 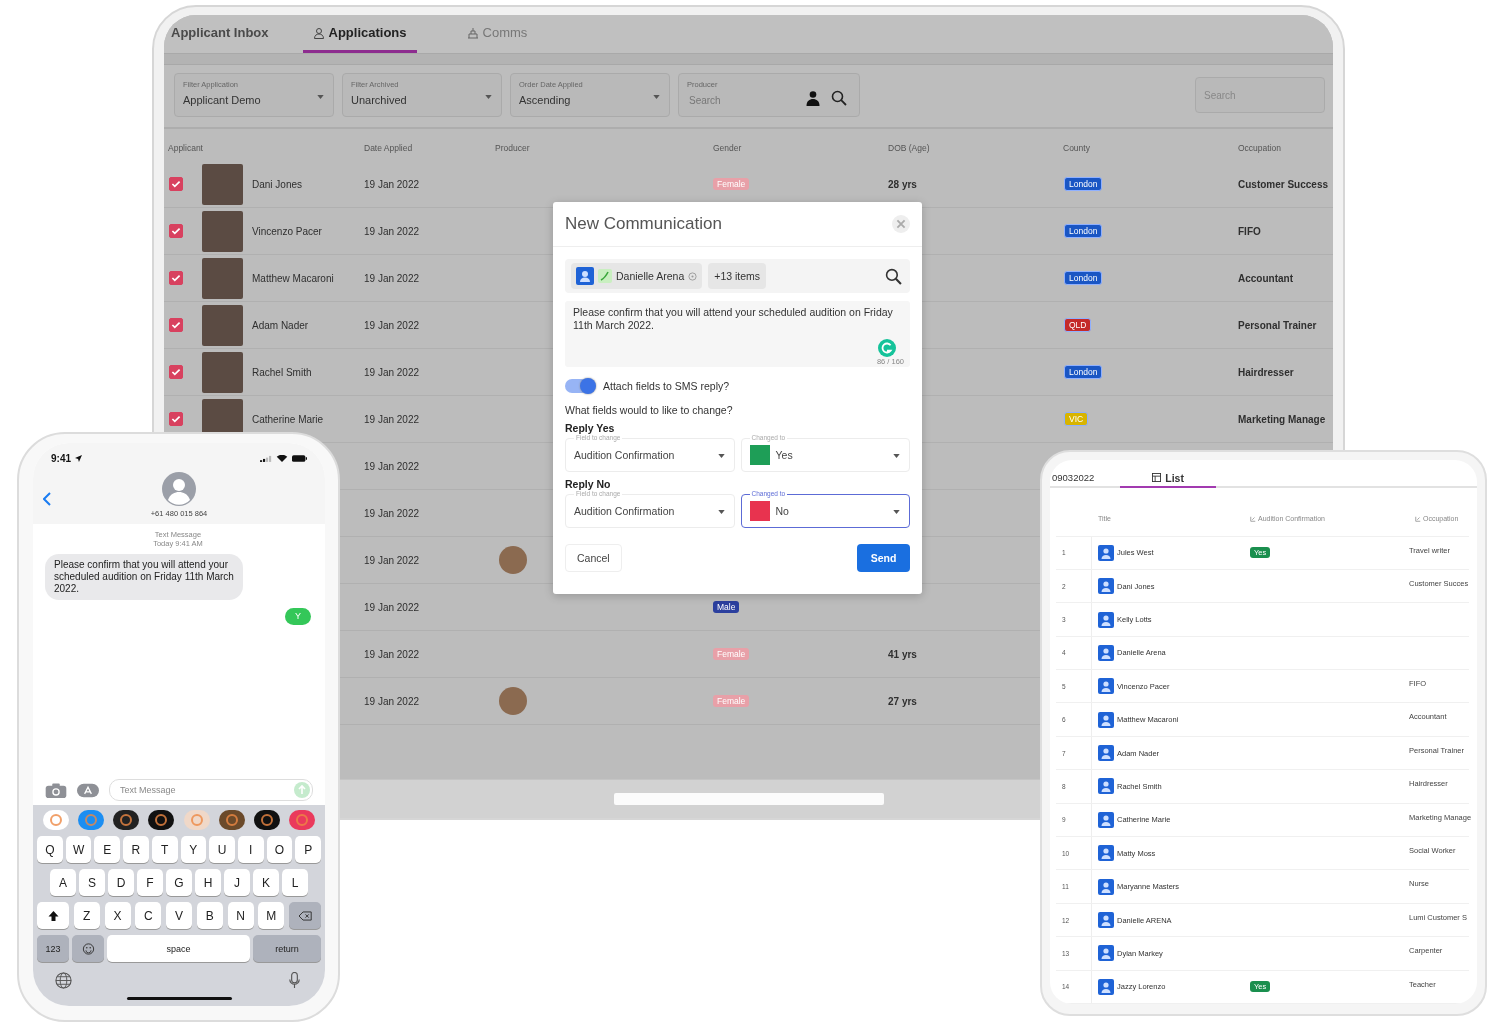 What do you see at coordinates (206, 790) in the screenshot?
I see `message-input-field: Text Message` at bounding box center [206, 790].